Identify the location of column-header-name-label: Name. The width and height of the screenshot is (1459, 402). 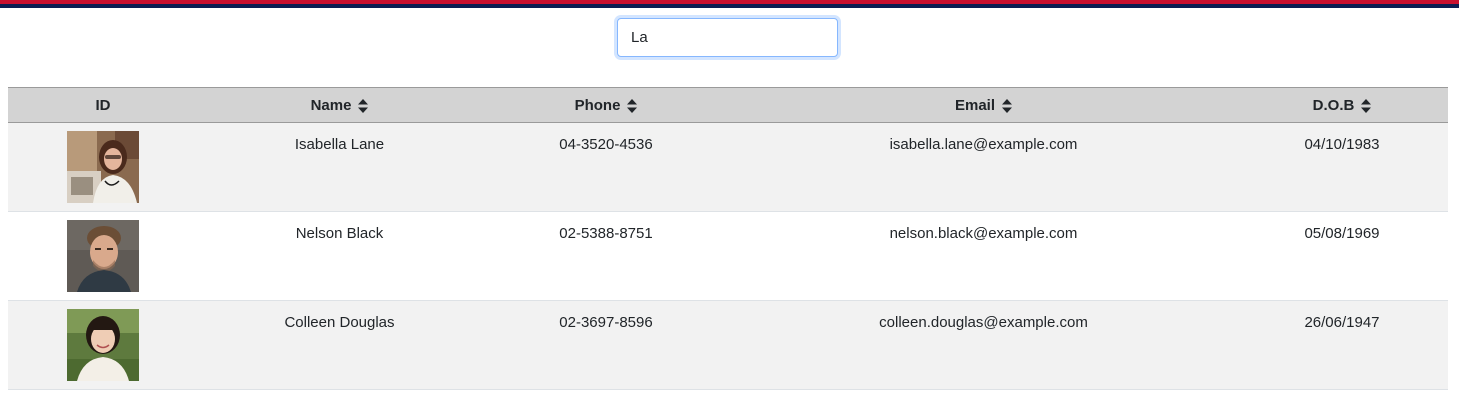
(331, 105).